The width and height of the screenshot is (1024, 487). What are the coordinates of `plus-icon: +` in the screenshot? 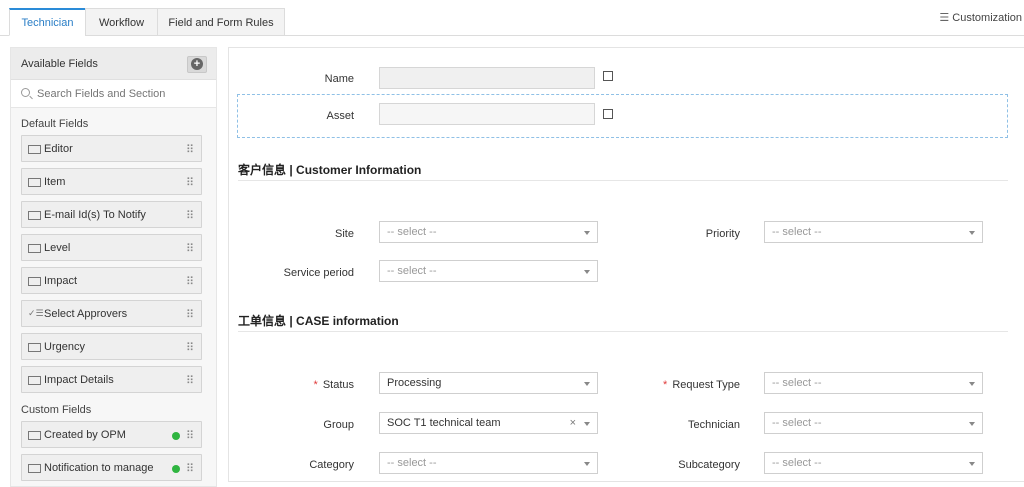 It's located at (197, 64).